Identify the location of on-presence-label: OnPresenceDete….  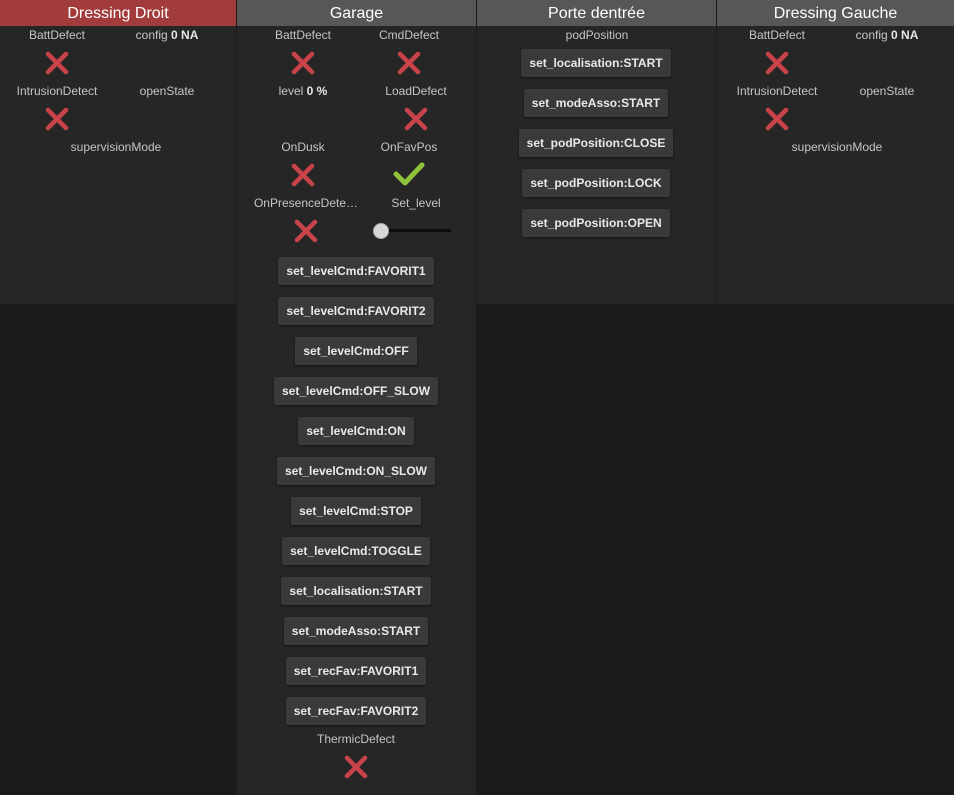
(306, 203).